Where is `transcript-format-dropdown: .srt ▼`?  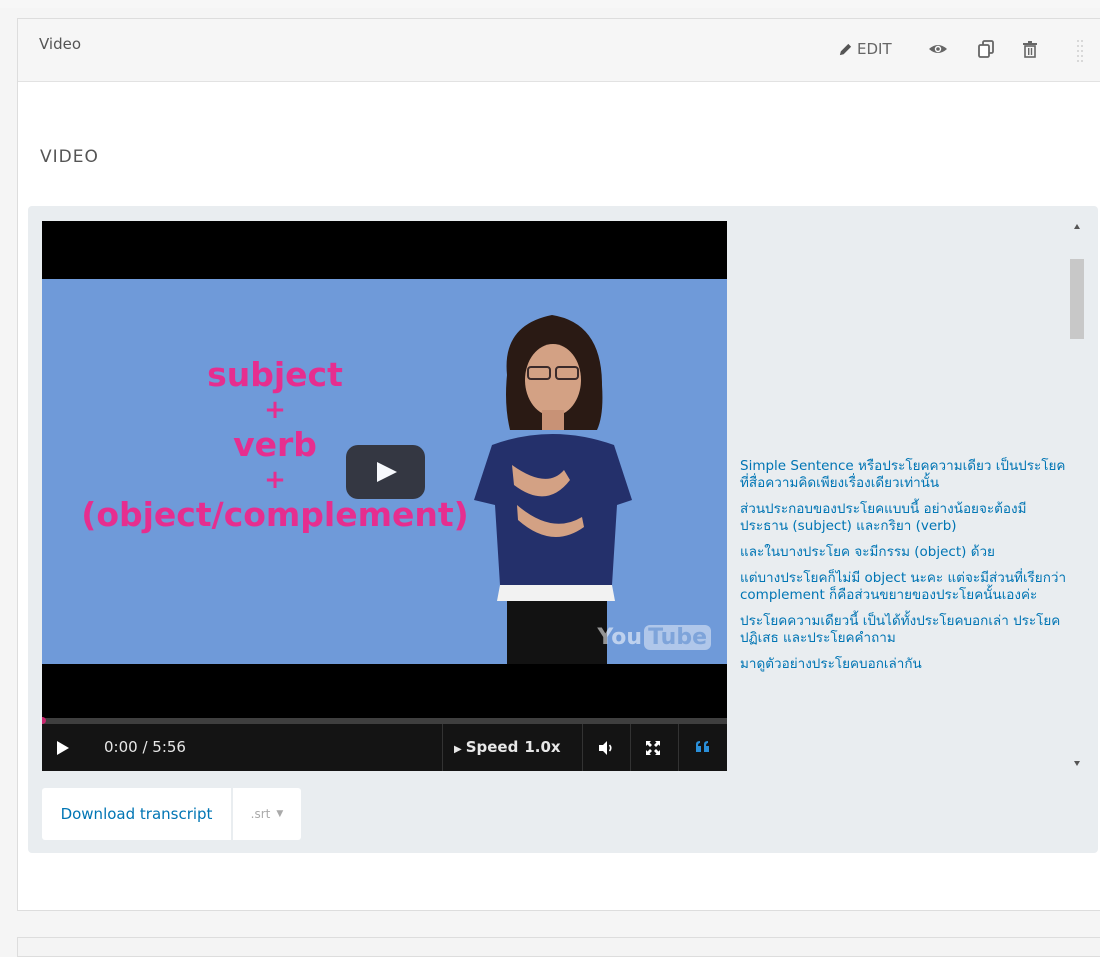
transcript-format-dropdown: .srt ▼ is located at coordinates (267, 814).